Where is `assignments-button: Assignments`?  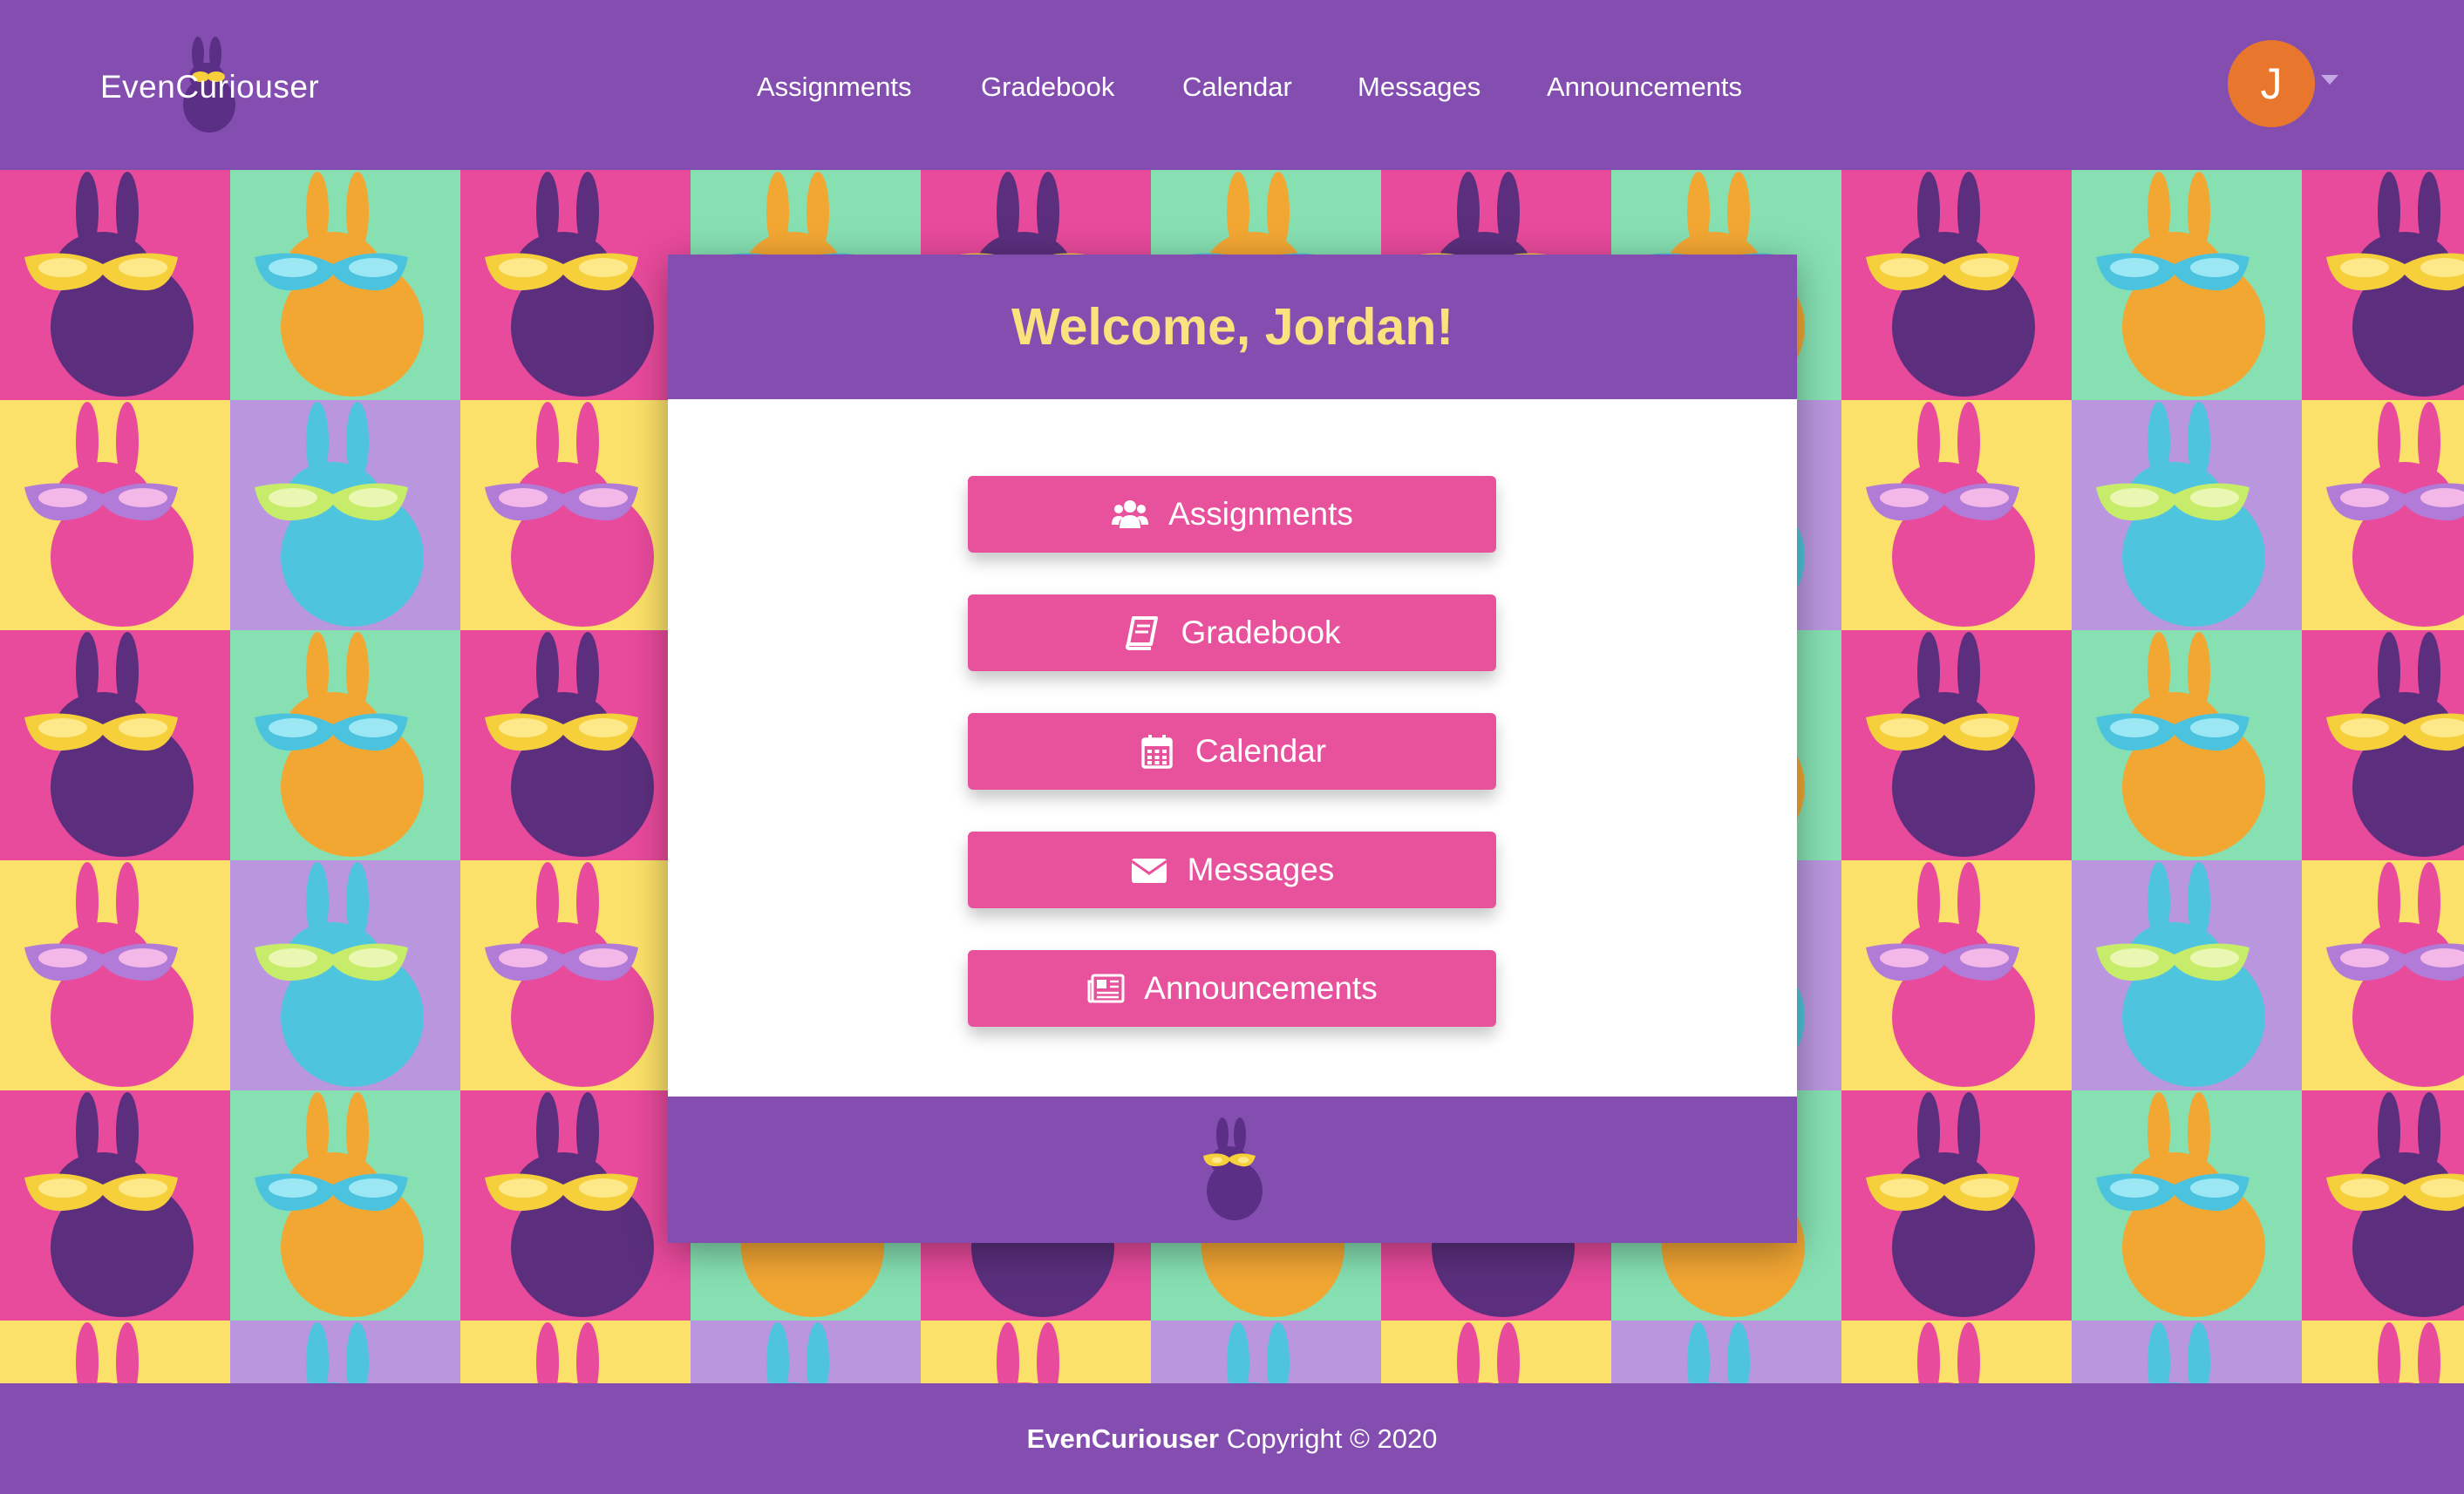 assignments-button: Assignments is located at coordinates (1232, 514).